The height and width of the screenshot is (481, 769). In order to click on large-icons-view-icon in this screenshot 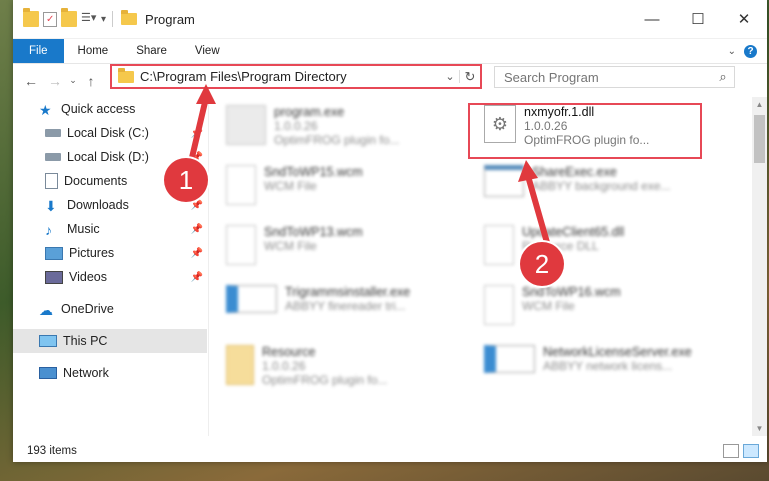, I will do `click(751, 451)`.